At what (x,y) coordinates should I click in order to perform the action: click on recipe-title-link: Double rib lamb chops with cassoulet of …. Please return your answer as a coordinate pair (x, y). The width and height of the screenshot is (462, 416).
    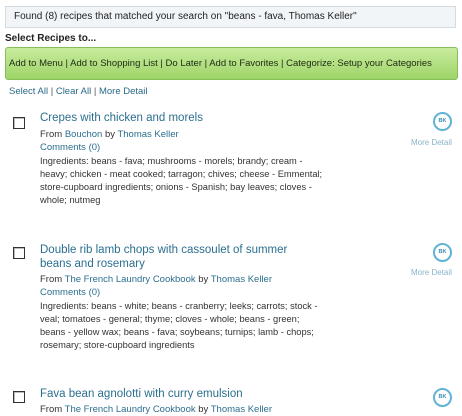
    Looking at the image, I should click on (175, 257).